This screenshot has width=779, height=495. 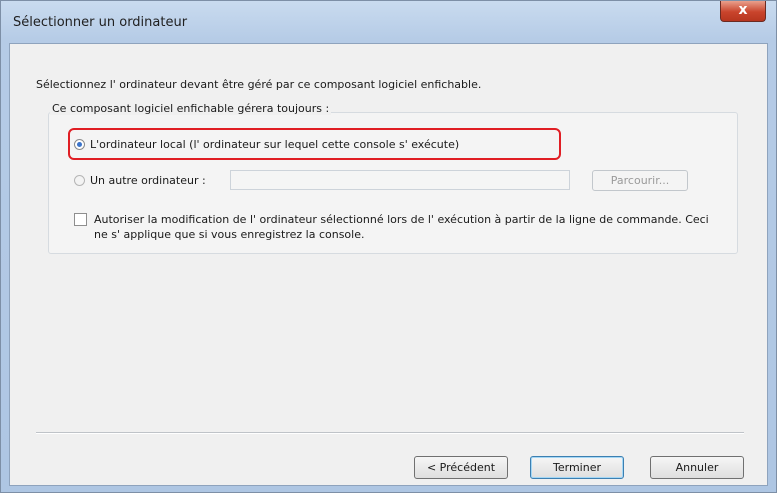 What do you see at coordinates (148, 180) in the screenshot?
I see `radio-other-label: Un autre ordinateur :` at bounding box center [148, 180].